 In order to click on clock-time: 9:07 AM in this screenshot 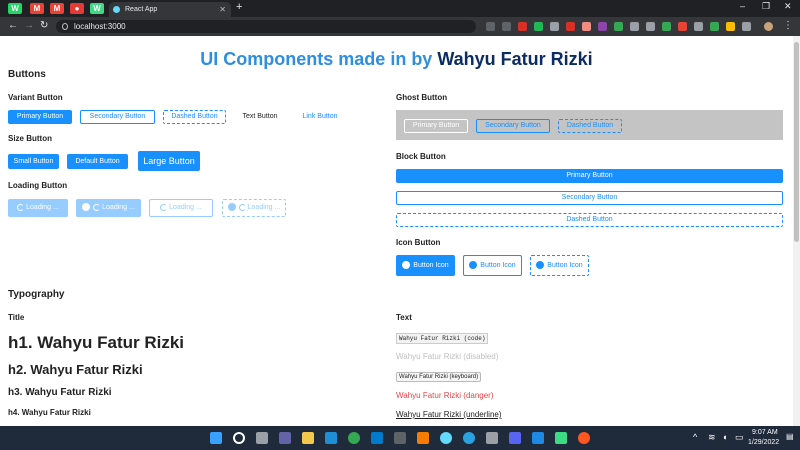, I will do `click(765, 432)`.